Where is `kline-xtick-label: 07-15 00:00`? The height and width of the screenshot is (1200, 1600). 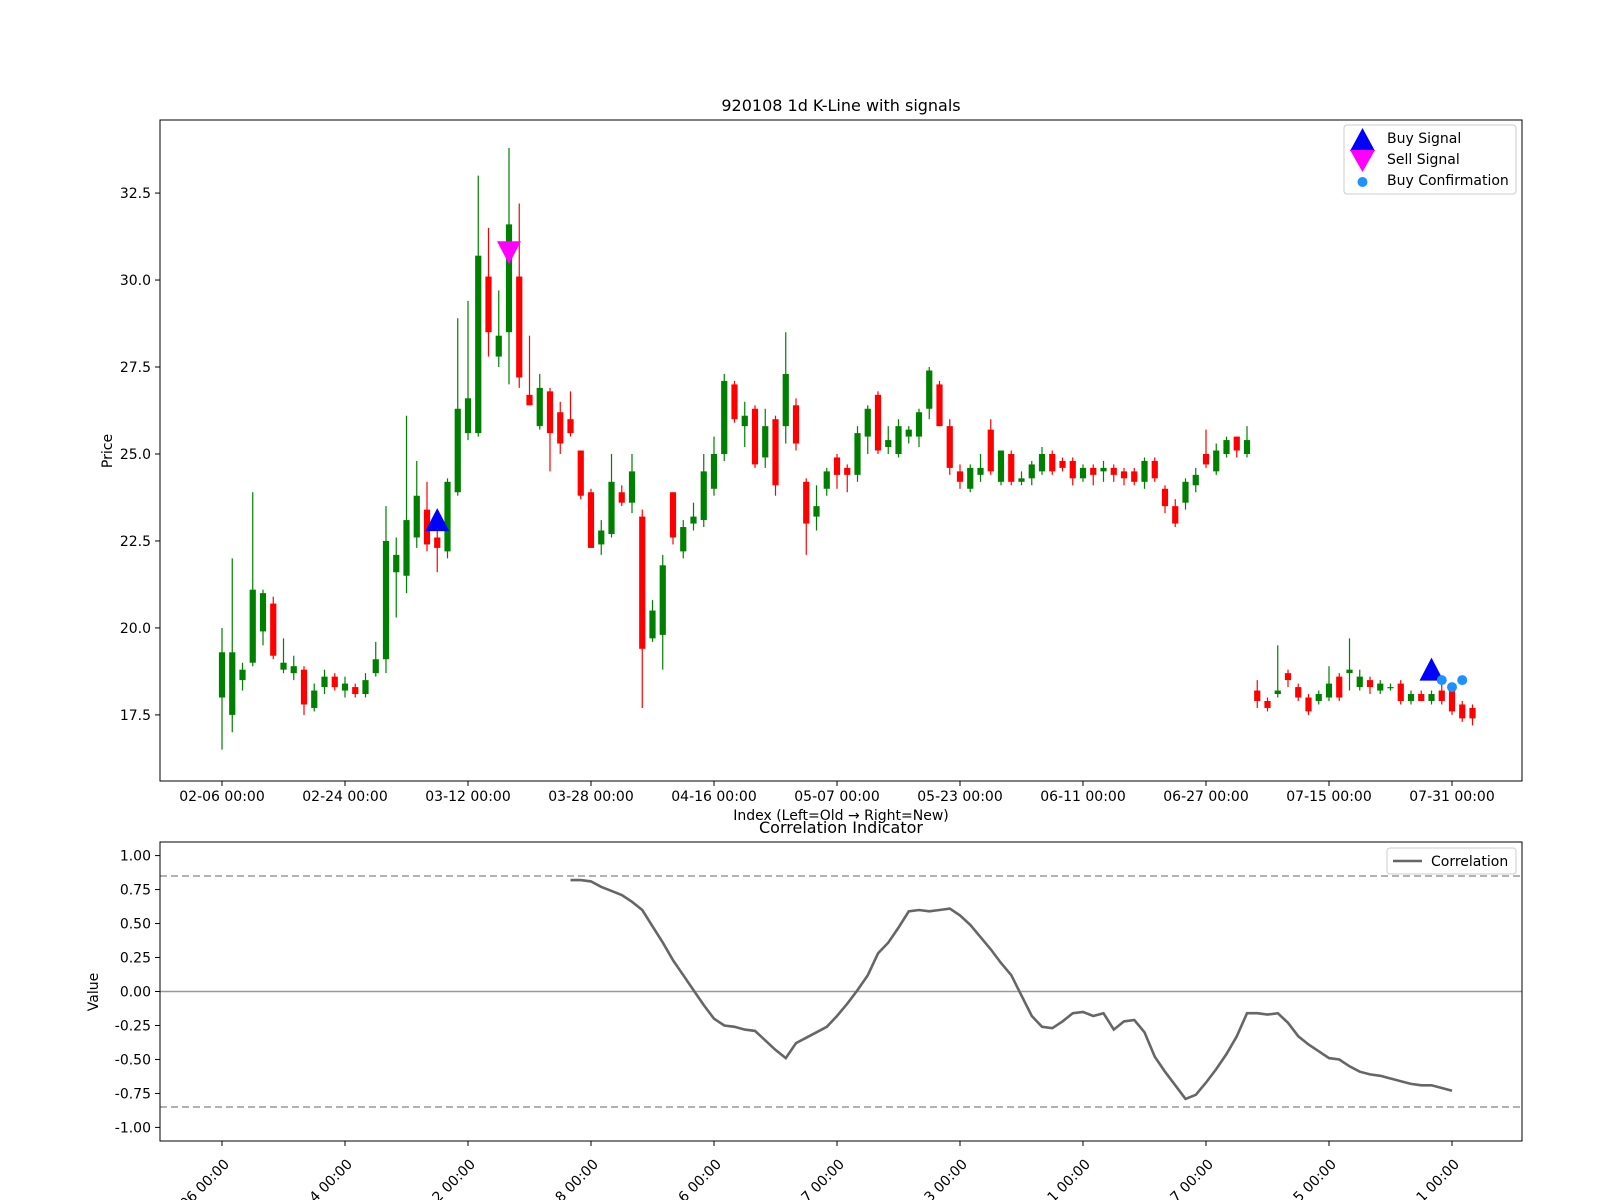
kline-xtick-label: 07-15 00:00 is located at coordinates (1328, 797).